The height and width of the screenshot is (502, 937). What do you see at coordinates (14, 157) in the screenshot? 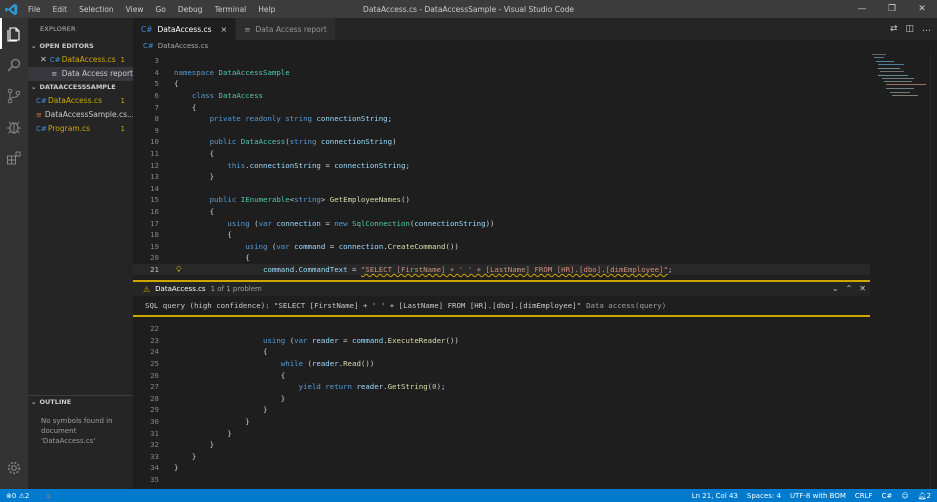
I see `extensions-icon` at bounding box center [14, 157].